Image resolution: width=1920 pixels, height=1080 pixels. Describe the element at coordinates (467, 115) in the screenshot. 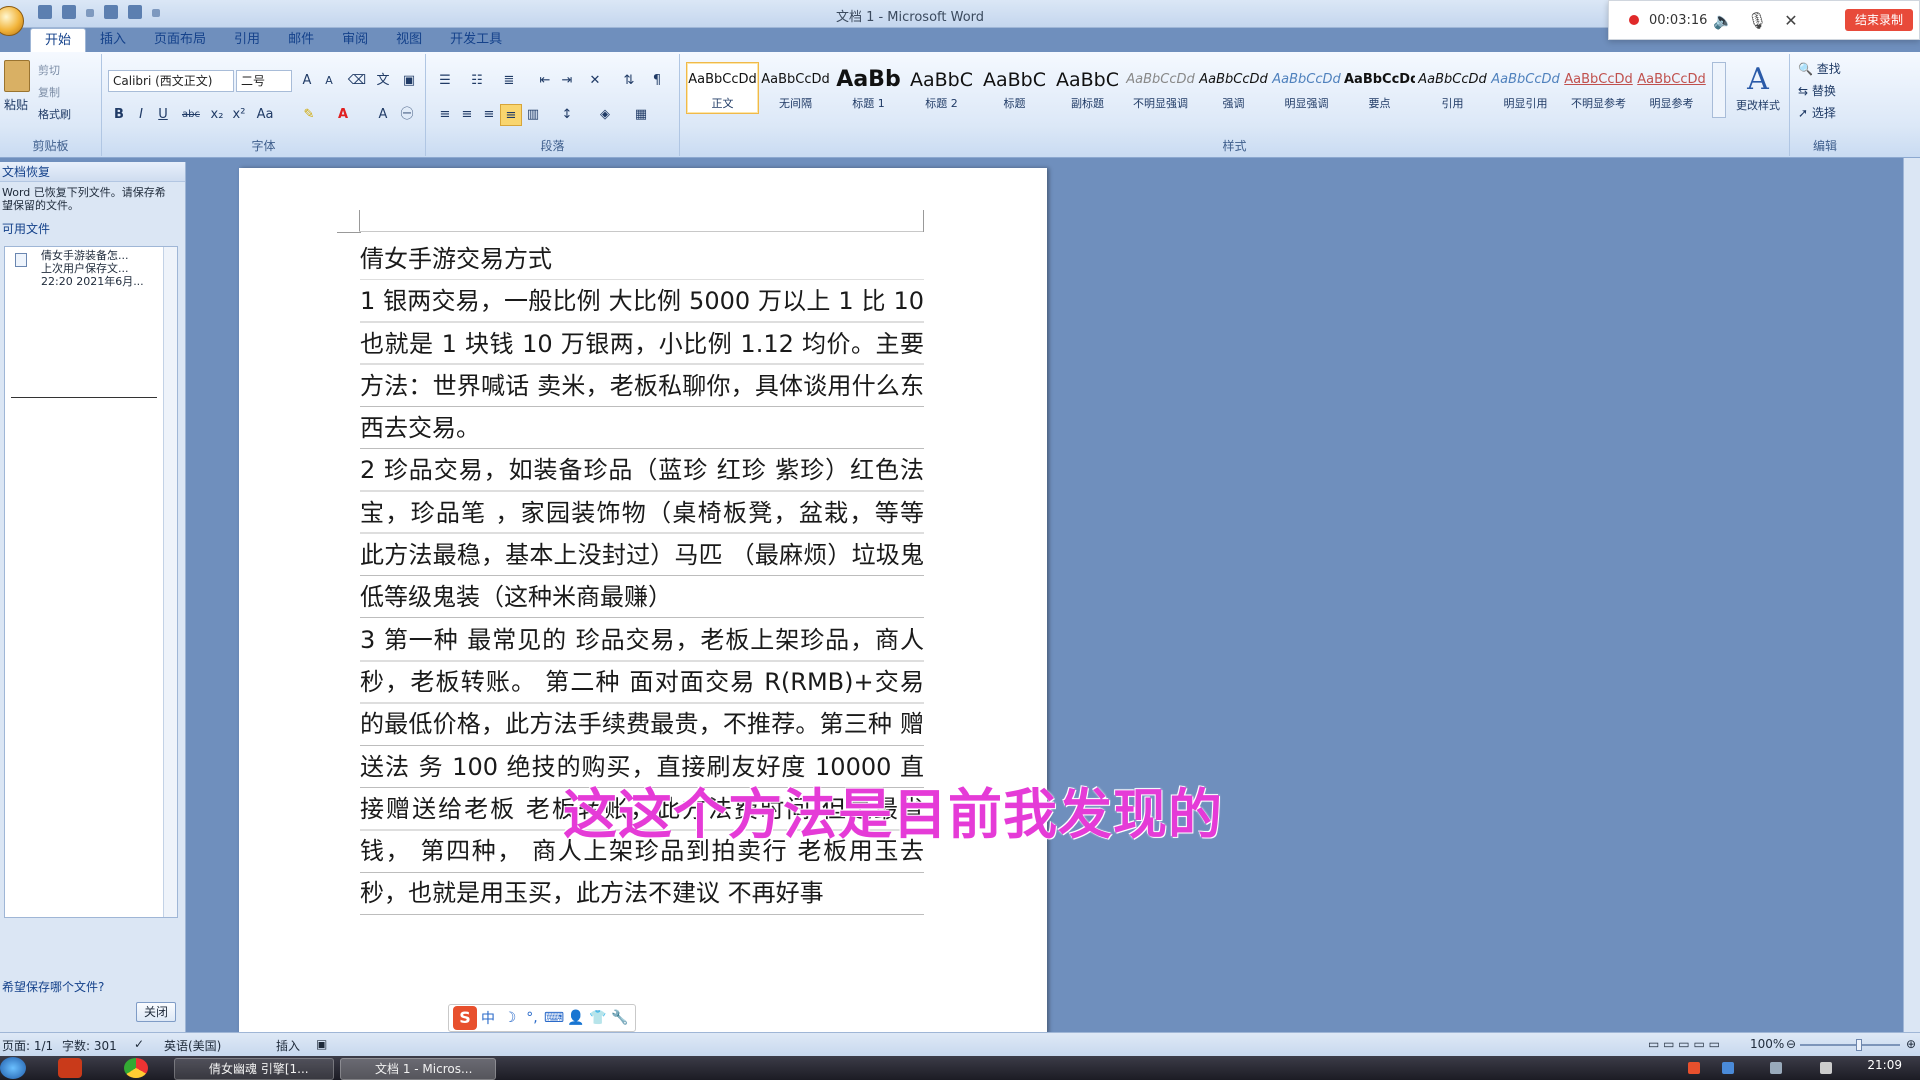

I see `align-center-icon: ≡` at that location.